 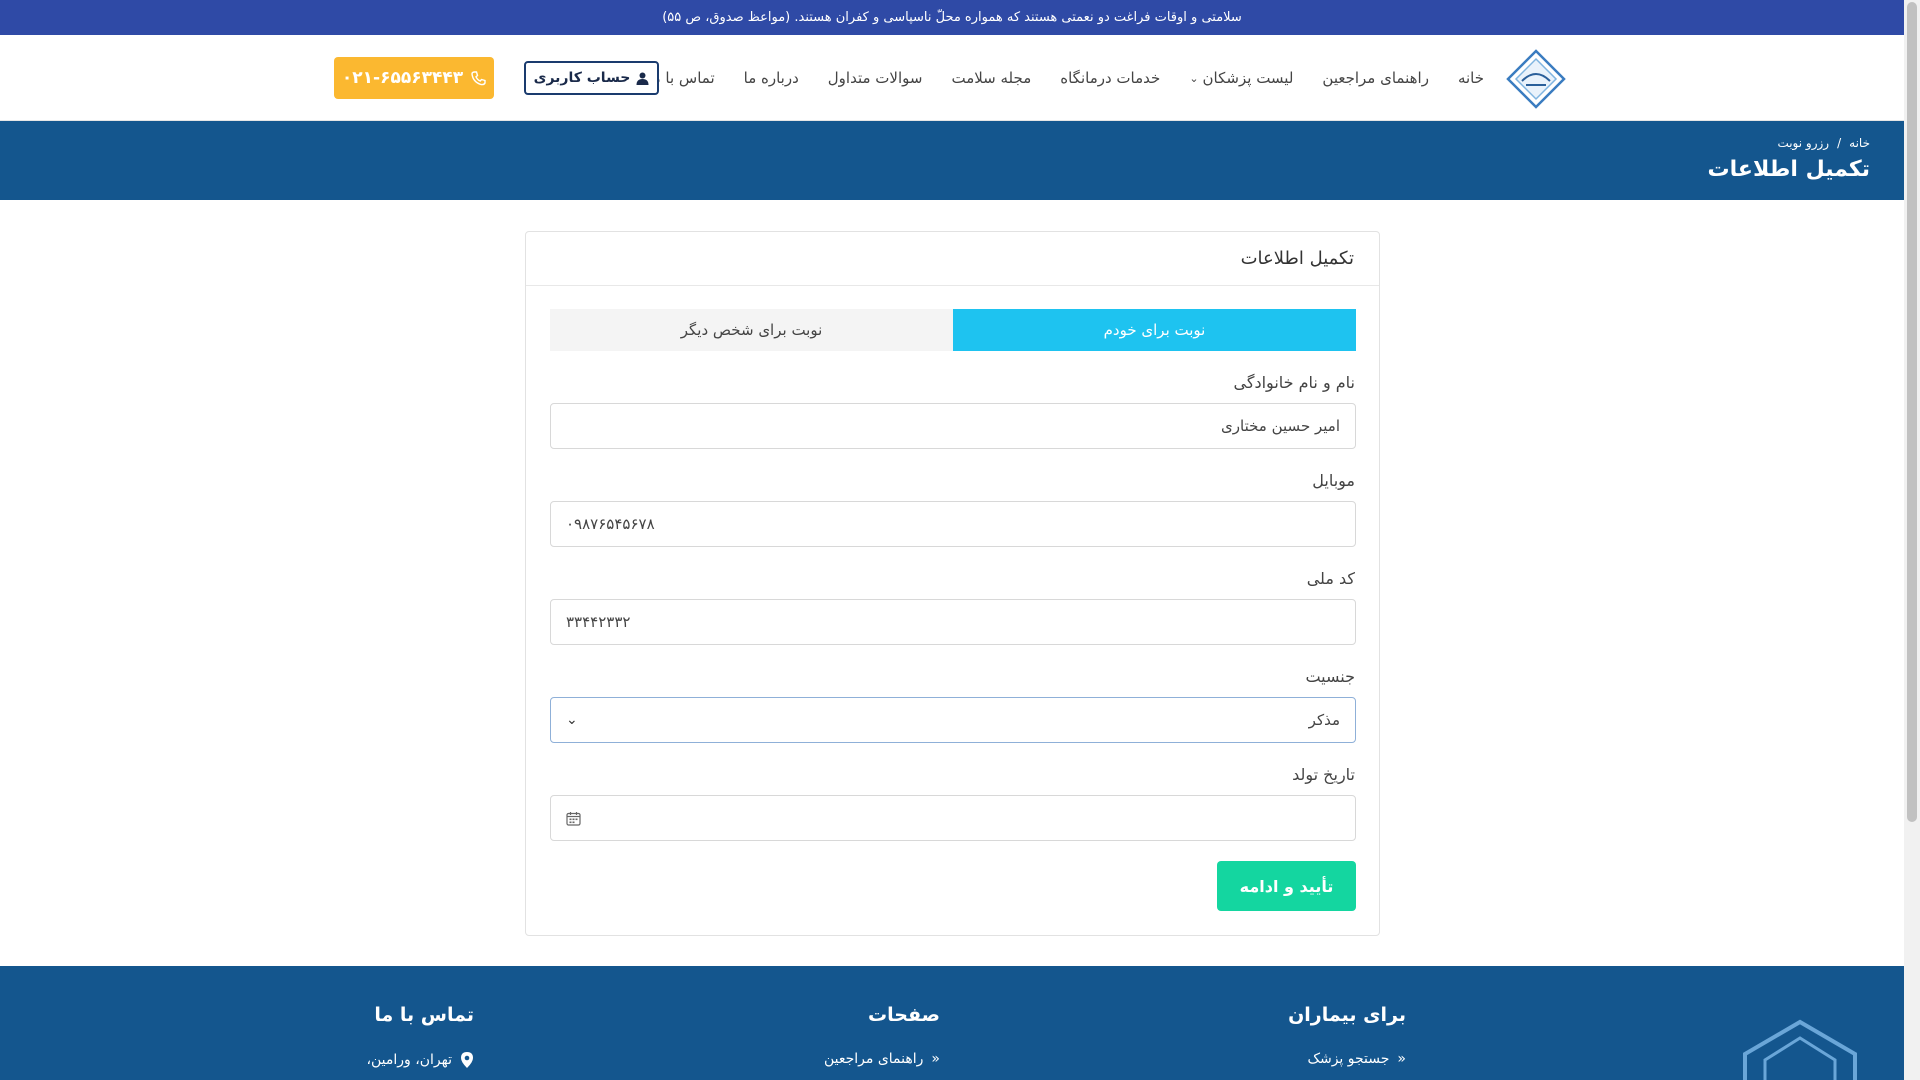 I want to click on tab-self: نوبت برای خودم, so click(x=1154, y=330).